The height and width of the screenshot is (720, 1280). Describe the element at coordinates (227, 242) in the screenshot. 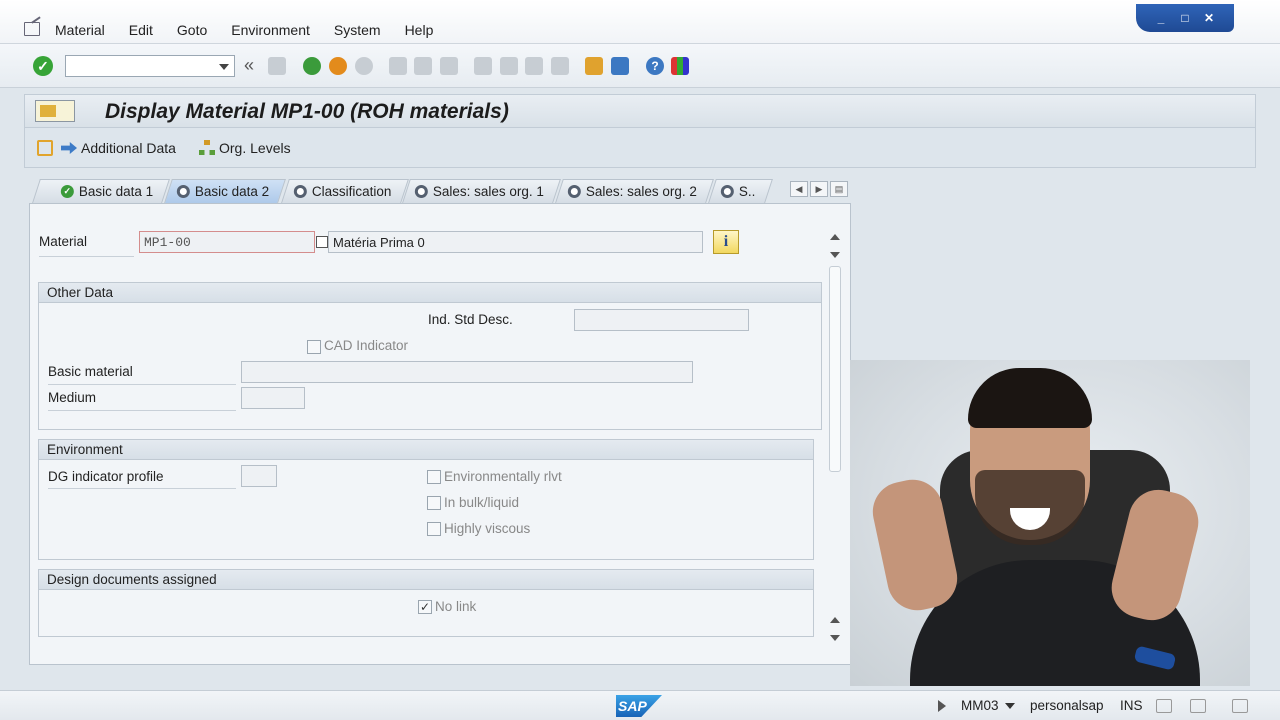

I see `material-field: MP1-00` at that location.